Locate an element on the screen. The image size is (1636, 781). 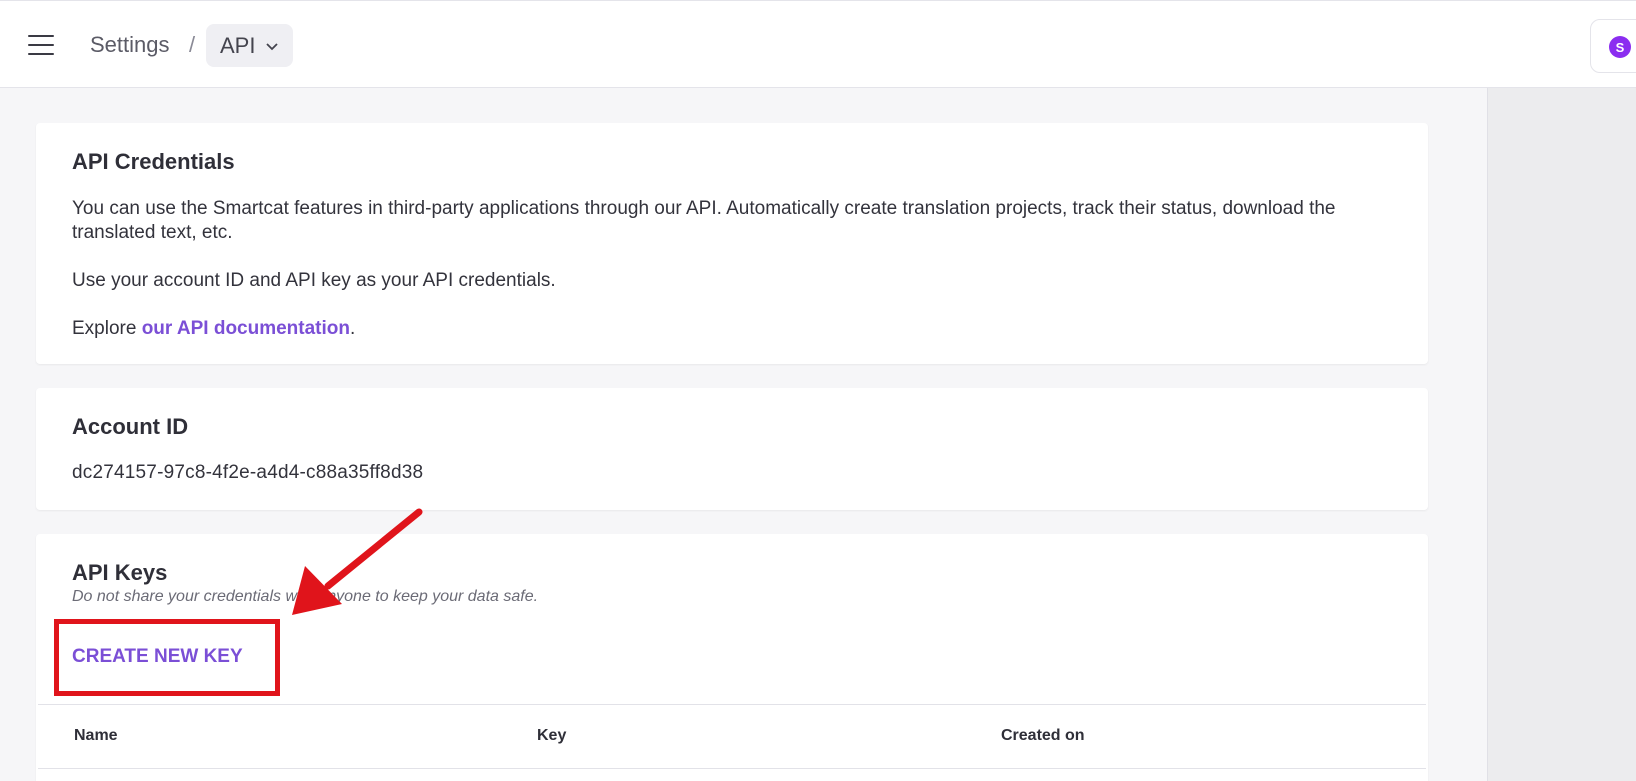
chevron-down-icon is located at coordinates (272, 46).